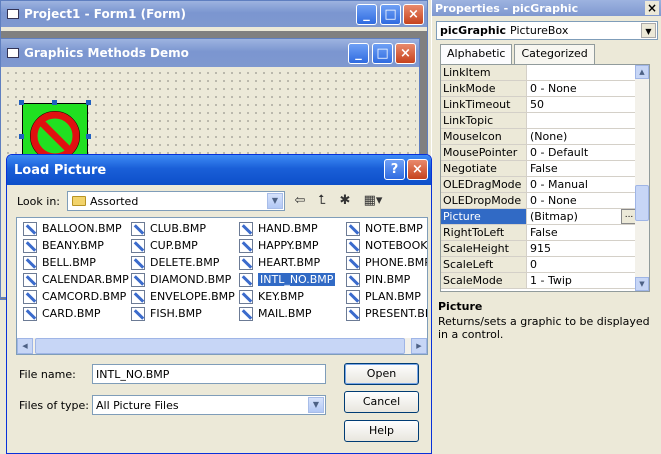  I want to click on file-item: CLUB.BMP, so click(184, 228).